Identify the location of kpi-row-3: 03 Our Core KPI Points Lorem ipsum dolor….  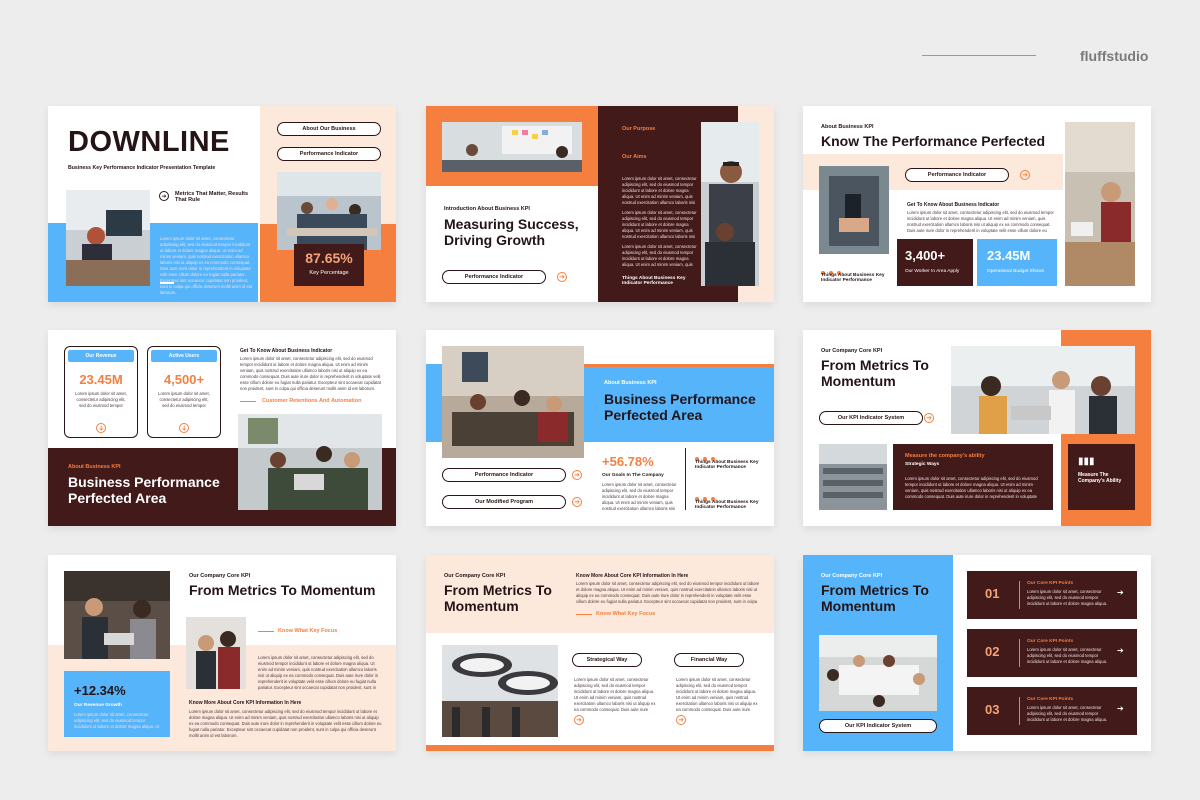
(1052, 711).